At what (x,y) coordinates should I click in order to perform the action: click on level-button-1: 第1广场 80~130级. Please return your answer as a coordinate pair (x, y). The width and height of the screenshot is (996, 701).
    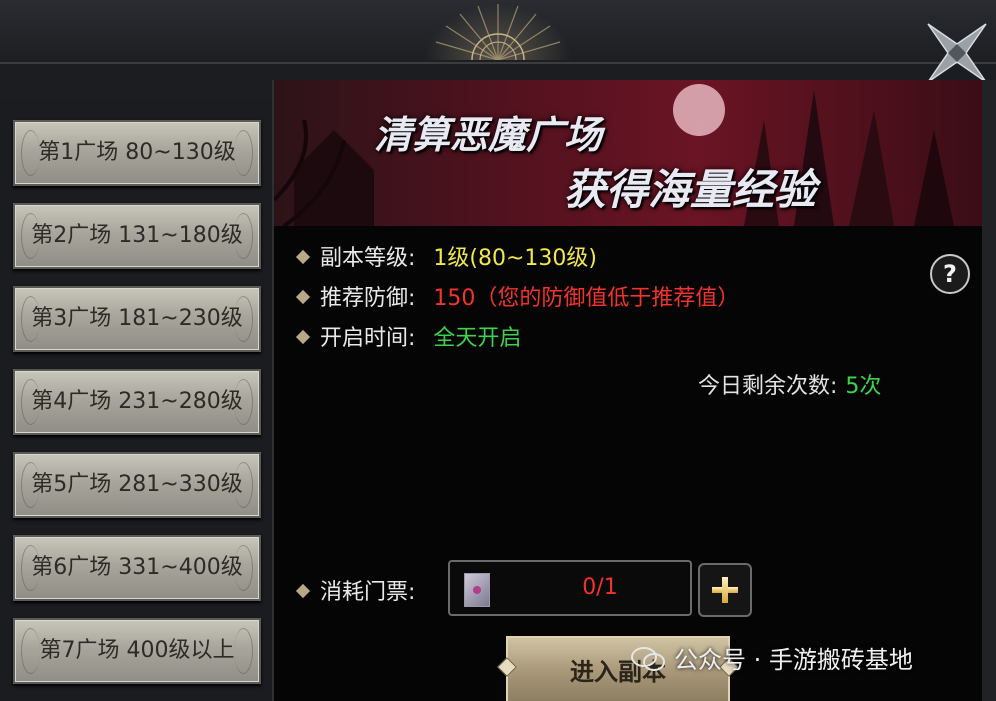
    Looking at the image, I should click on (137, 153).